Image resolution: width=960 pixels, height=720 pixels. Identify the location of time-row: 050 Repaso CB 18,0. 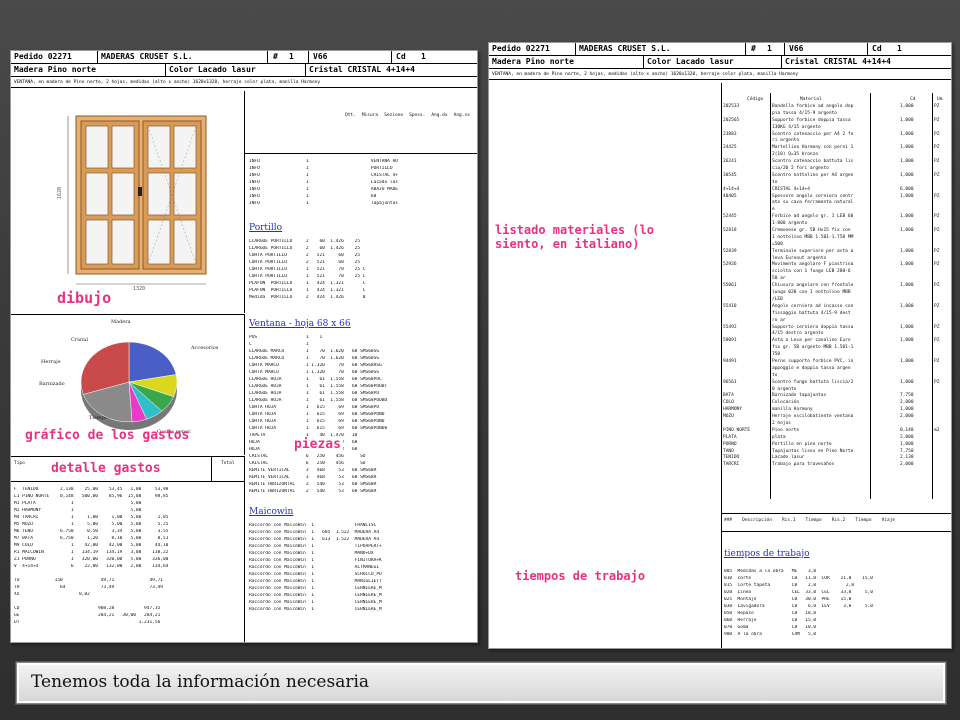
(770, 613).